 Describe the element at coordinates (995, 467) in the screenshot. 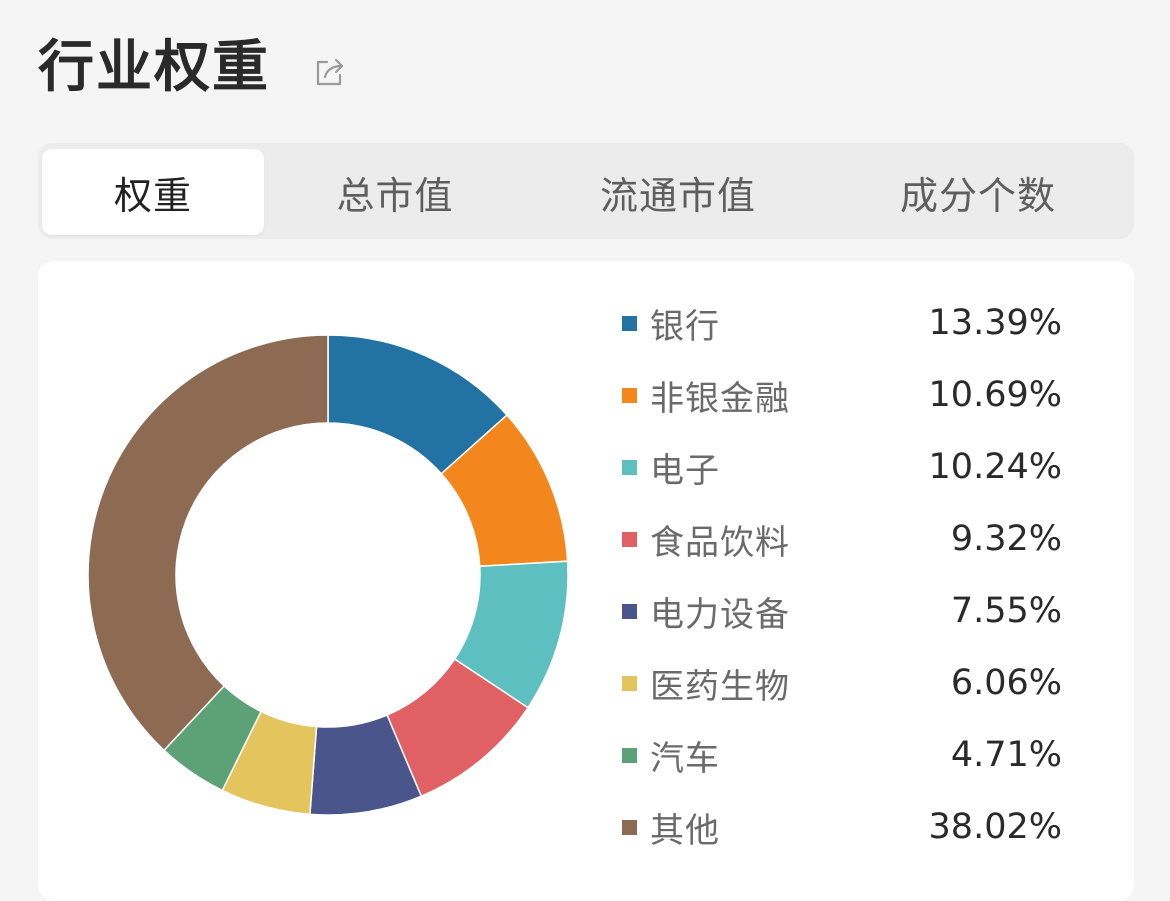

I see `legend-value: 10.24%` at that location.